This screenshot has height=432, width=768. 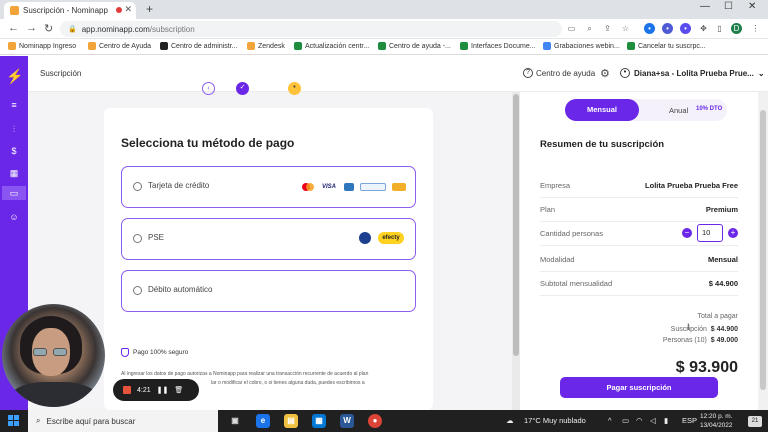 What do you see at coordinates (375, 421) in the screenshot?
I see `chrome-icon: ●` at bounding box center [375, 421].